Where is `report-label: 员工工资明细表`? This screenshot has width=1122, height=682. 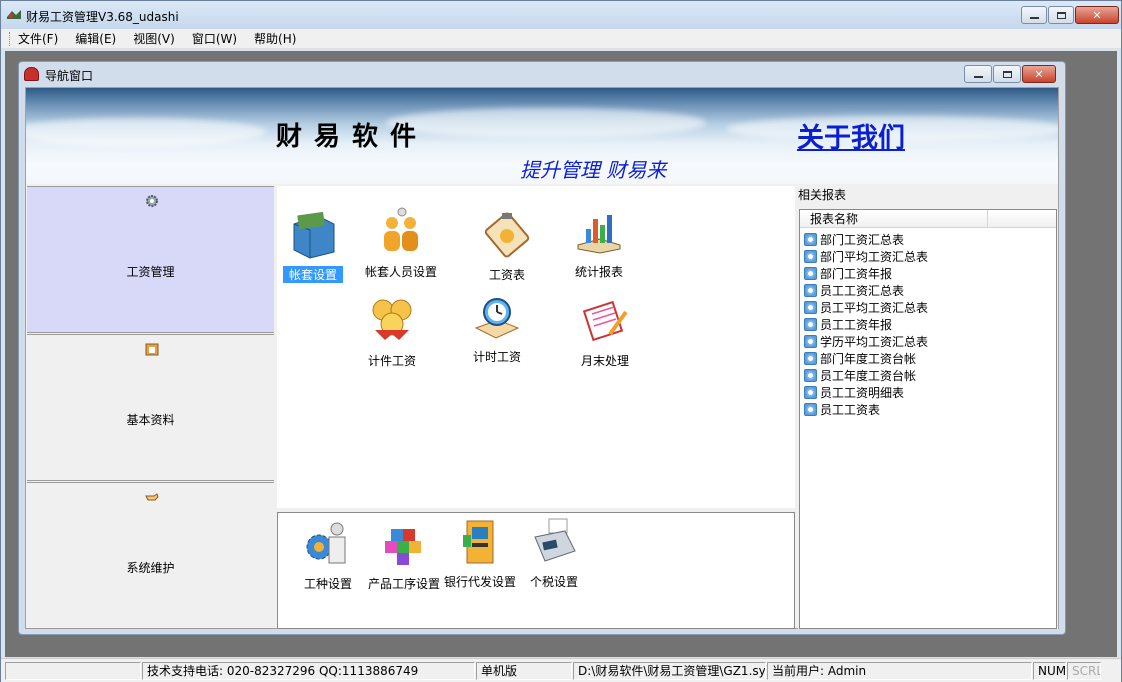
report-label: 员工工资明细表 is located at coordinates (862, 393).